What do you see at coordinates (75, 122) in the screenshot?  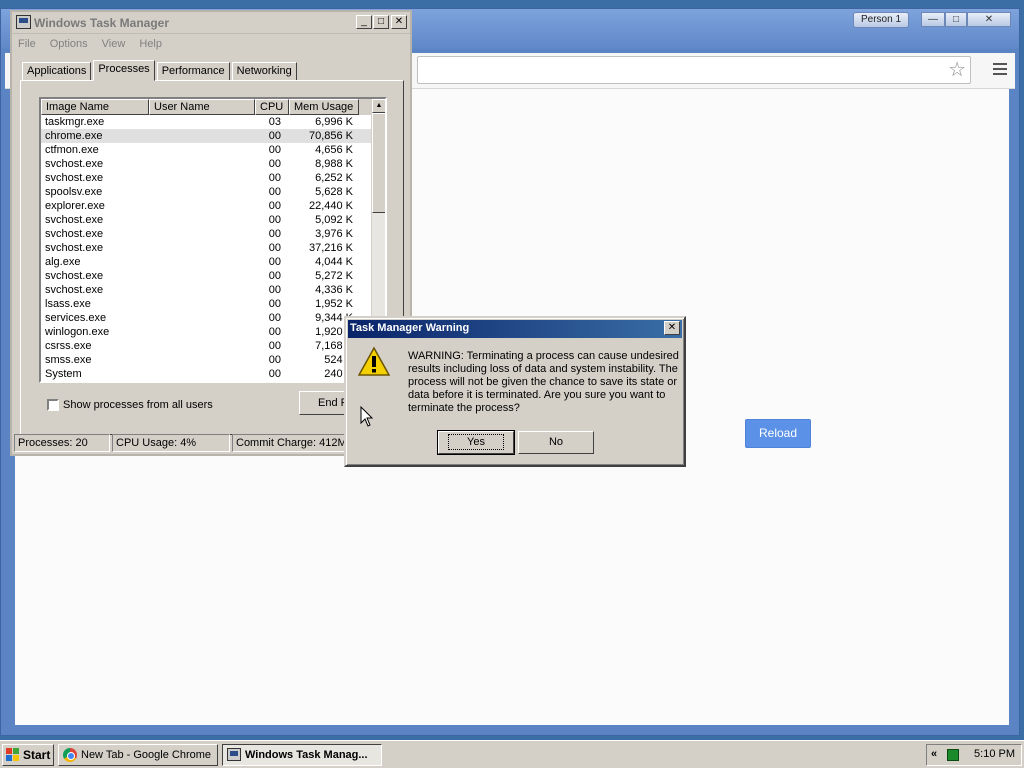 I see `process-name: taskmgr.exe` at bounding box center [75, 122].